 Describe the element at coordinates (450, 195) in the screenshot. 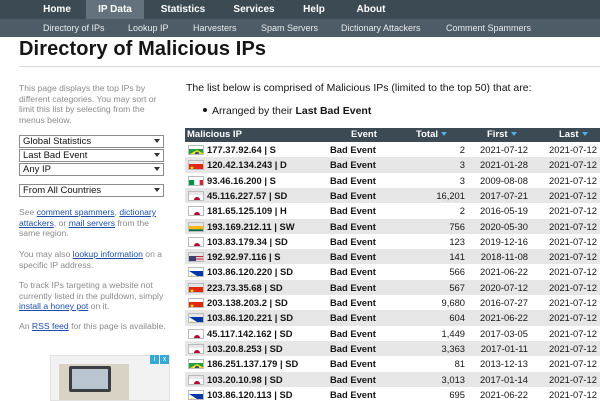

I see `total-cell: 16,201` at that location.